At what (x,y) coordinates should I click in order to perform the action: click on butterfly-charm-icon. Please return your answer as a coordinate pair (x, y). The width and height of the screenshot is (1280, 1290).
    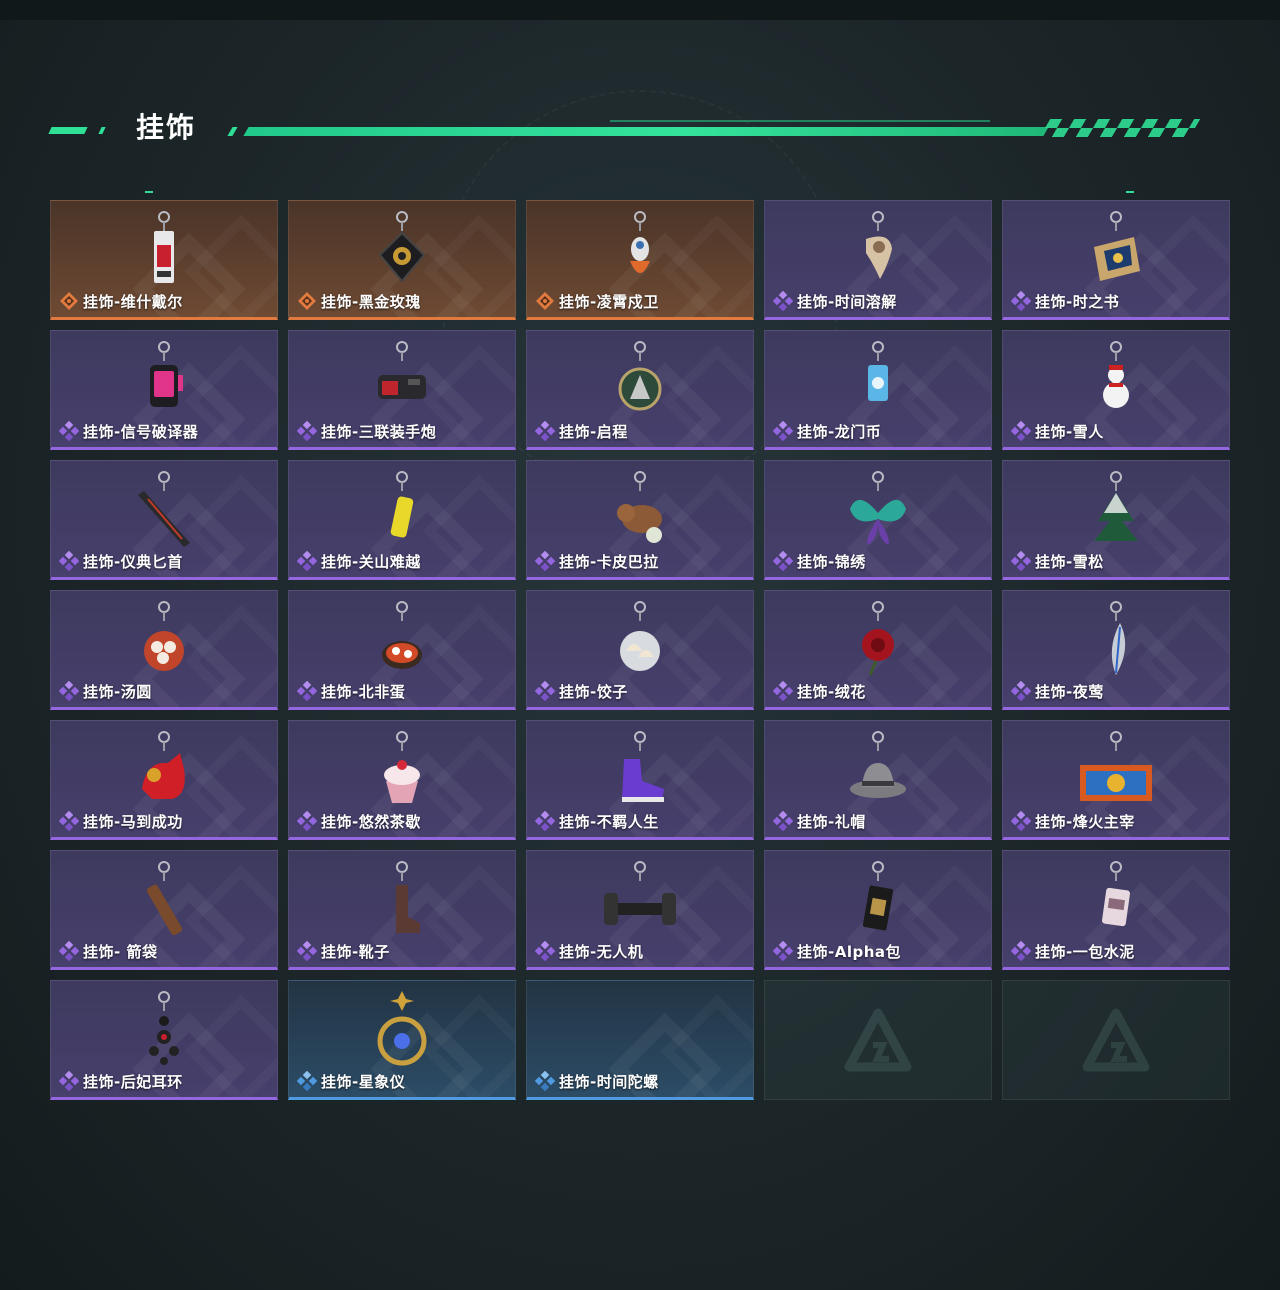
    Looking at the image, I should click on (878, 514).